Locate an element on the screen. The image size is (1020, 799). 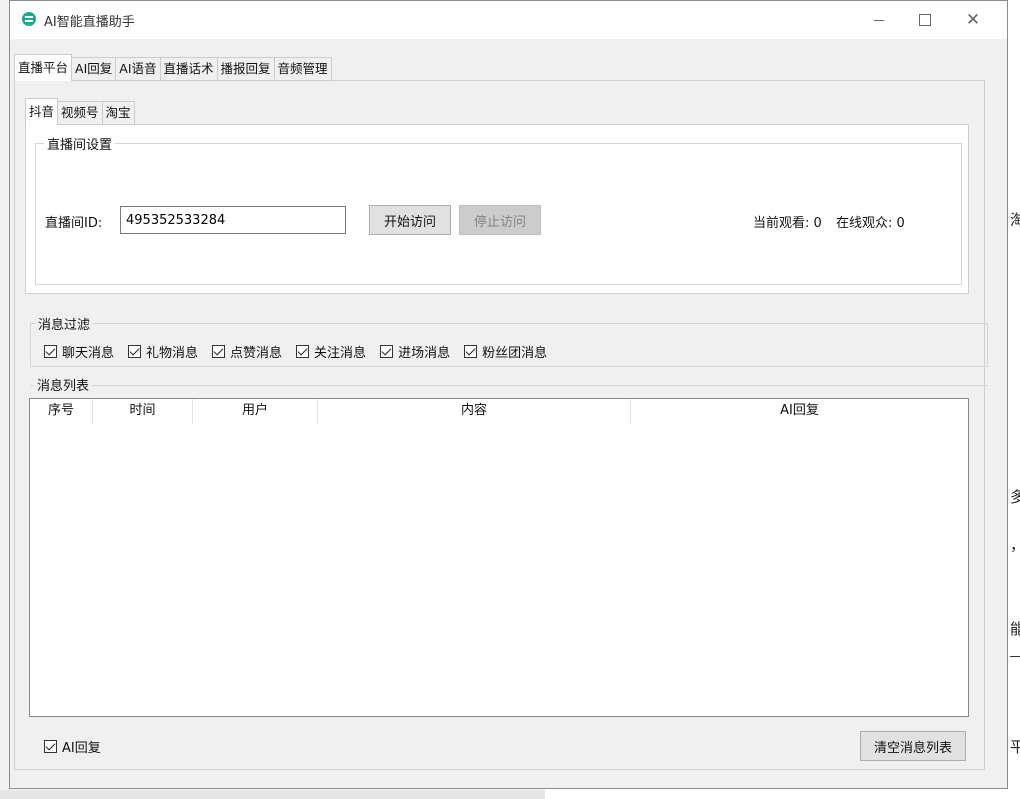
main-tabs: 直播平台 AI回复 AI语音 直播话术 播报回复 音频管理 is located at coordinates (173, 67).